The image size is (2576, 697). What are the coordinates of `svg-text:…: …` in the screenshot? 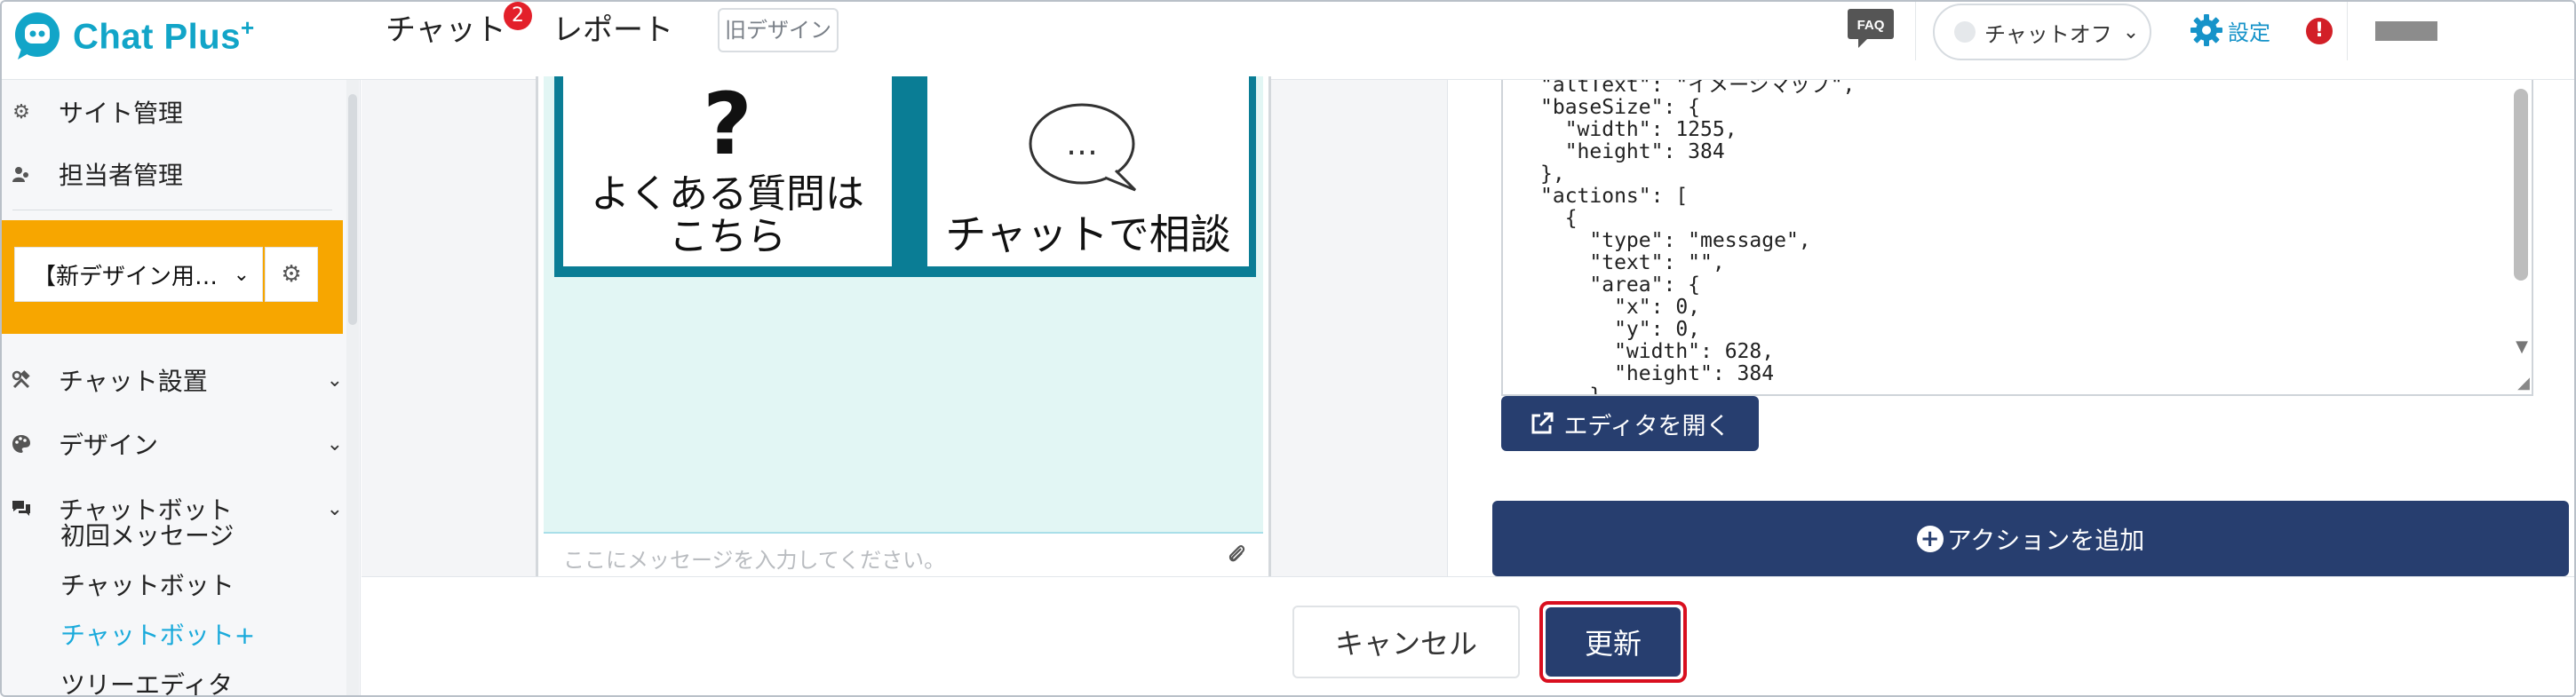 It's located at (1082, 144).